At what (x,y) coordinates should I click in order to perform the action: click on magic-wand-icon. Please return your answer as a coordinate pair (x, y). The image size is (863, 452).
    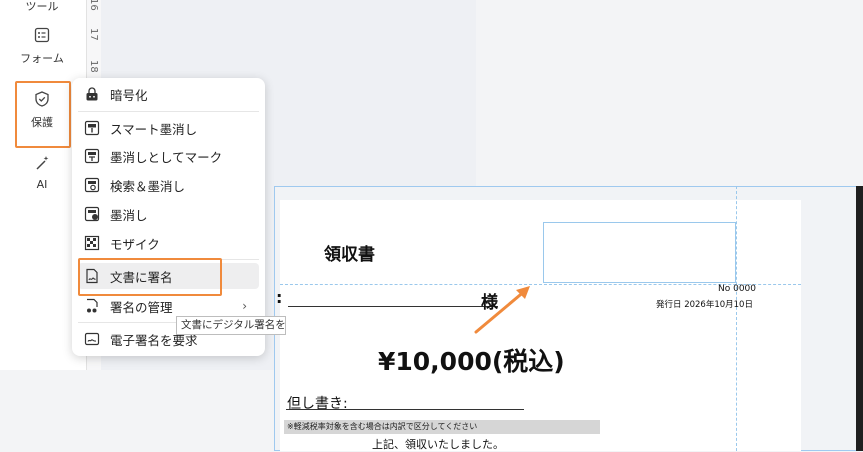
    Looking at the image, I should click on (42, 163).